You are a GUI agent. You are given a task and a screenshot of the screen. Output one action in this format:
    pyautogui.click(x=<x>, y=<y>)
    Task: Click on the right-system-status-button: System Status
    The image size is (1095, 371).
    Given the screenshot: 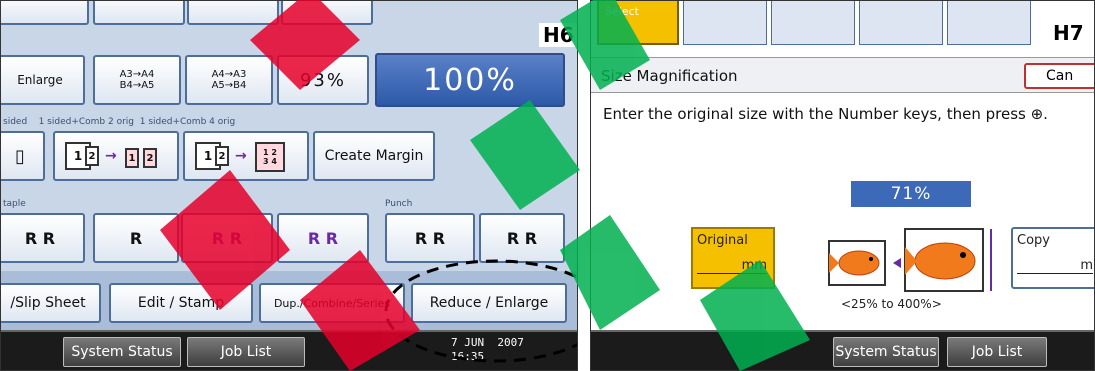 What is the action you would take?
    pyautogui.click(x=886, y=352)
    